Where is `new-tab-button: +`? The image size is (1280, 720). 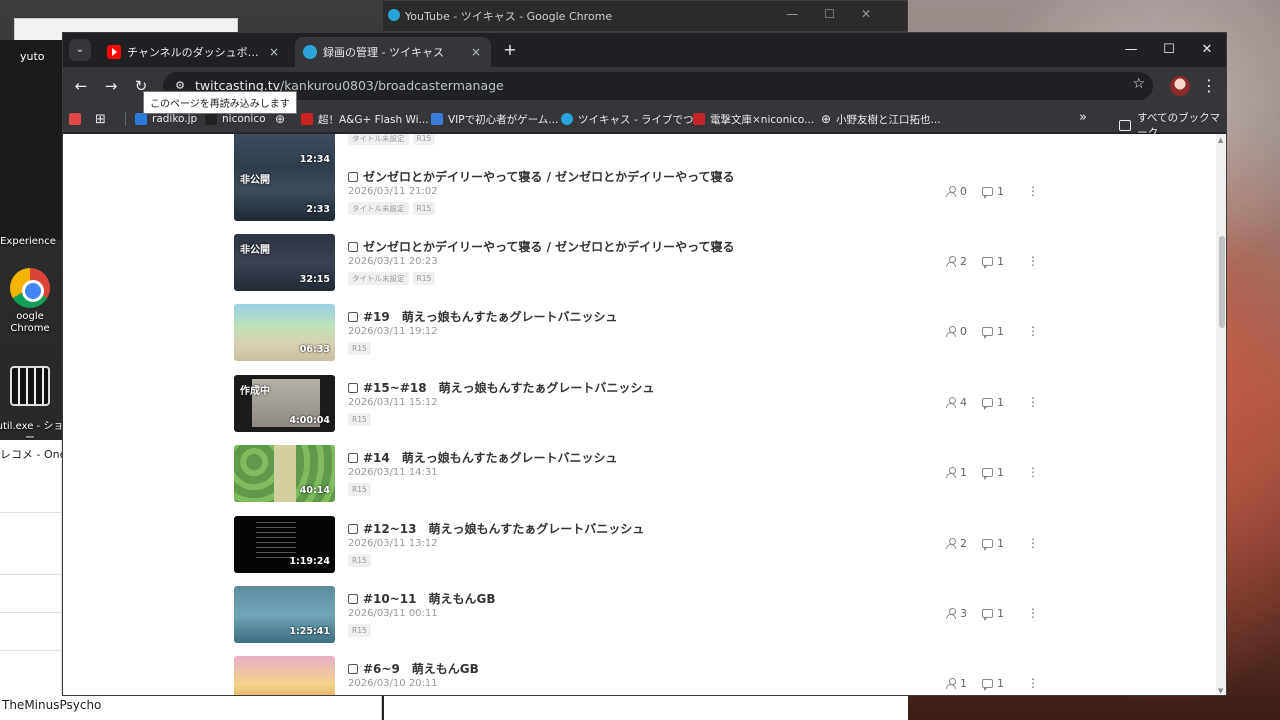
new-tab-button: + is located at coordinates (510, 50).